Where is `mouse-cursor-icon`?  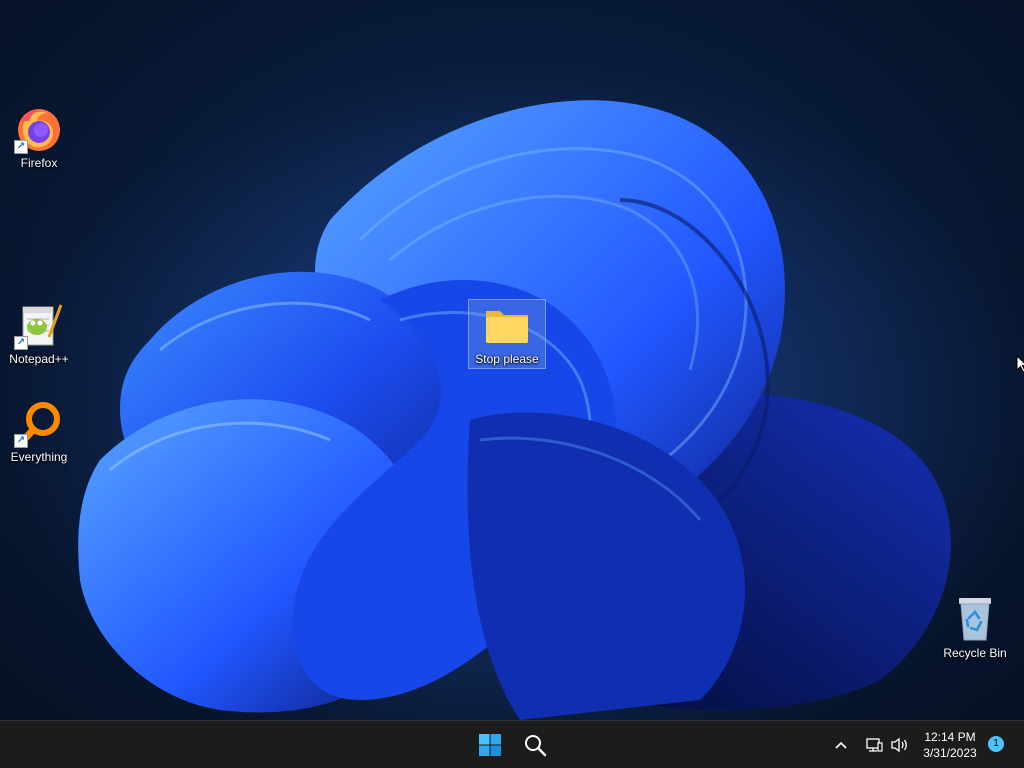 mouse-cursor-icon is located at coordinates (1020, 366).